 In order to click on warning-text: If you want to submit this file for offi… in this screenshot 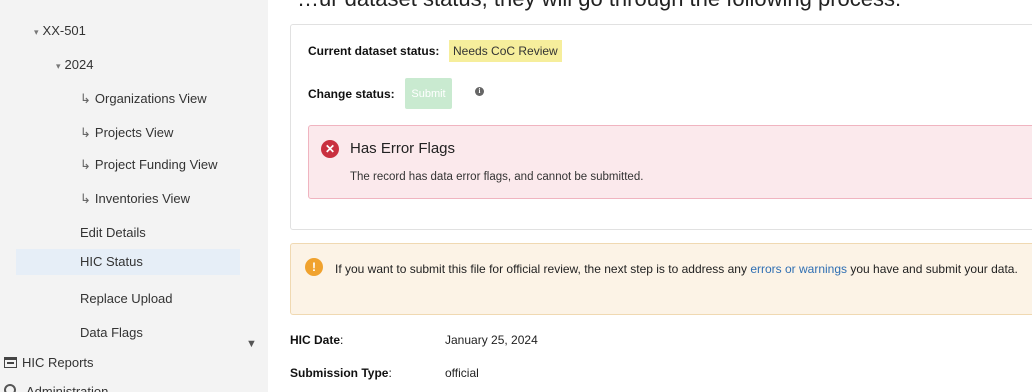, I will do `click(676, 269)`.